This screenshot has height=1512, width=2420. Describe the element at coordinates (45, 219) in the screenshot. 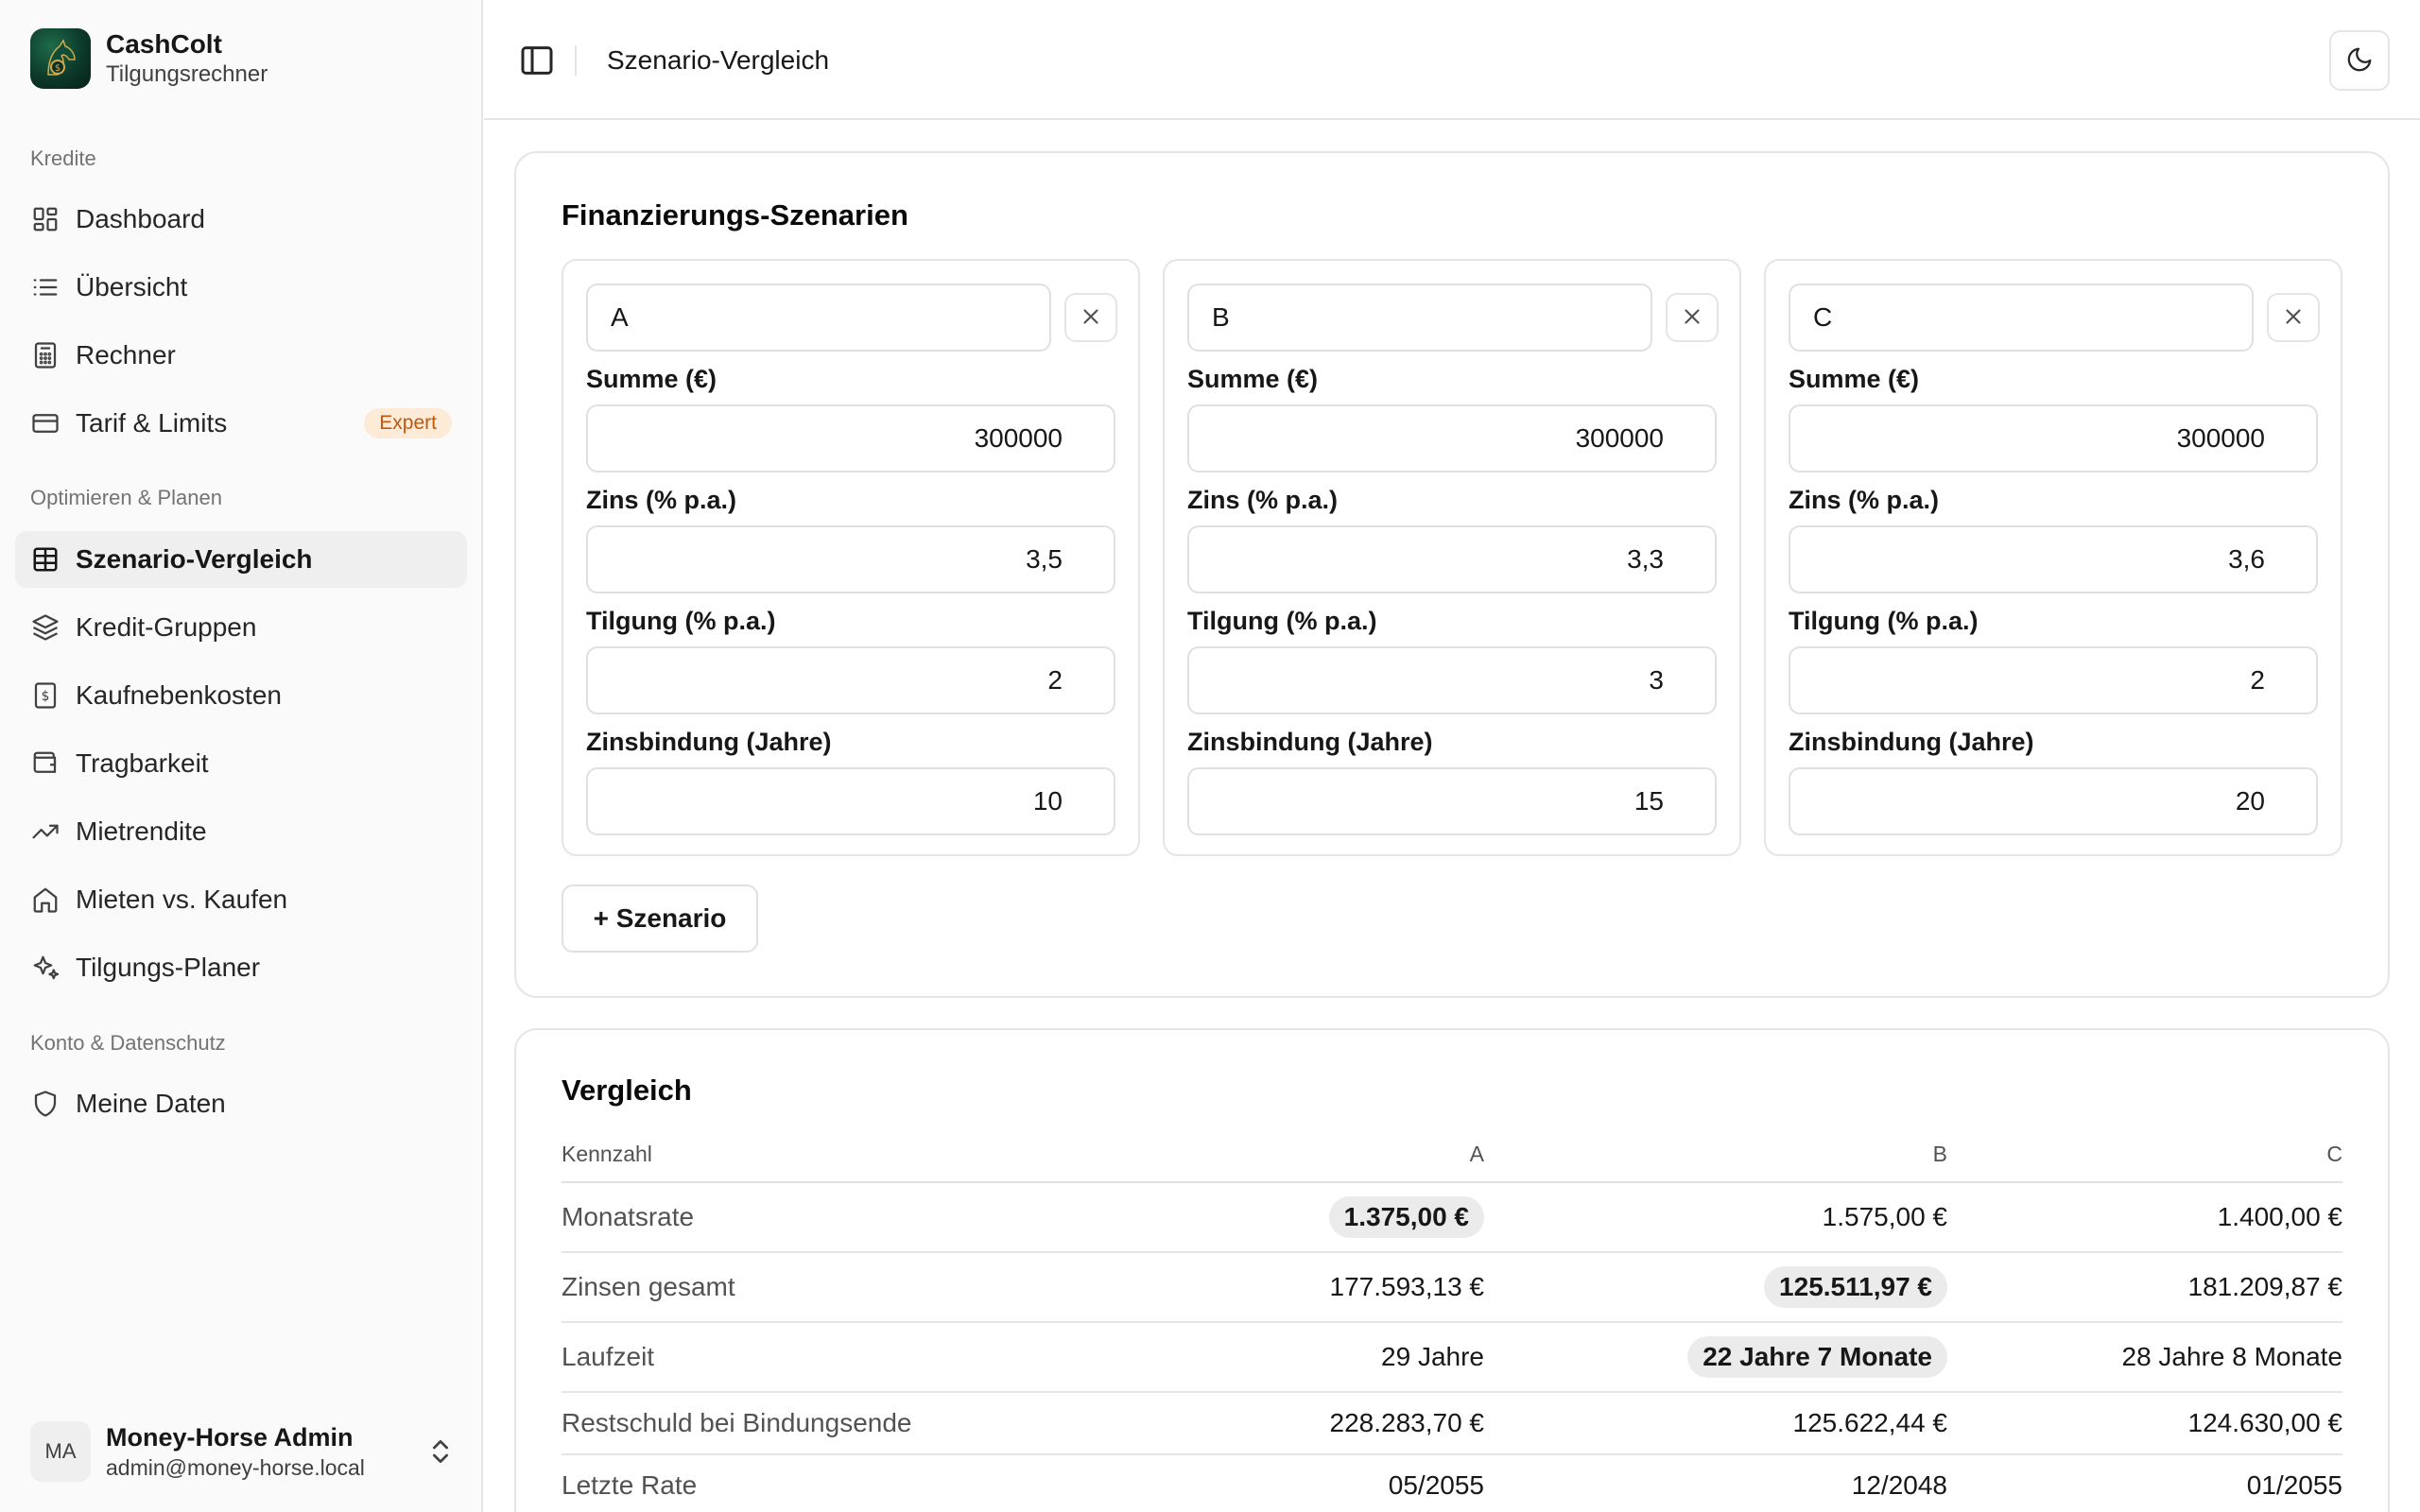

I see `dashboard-icon` at that location.